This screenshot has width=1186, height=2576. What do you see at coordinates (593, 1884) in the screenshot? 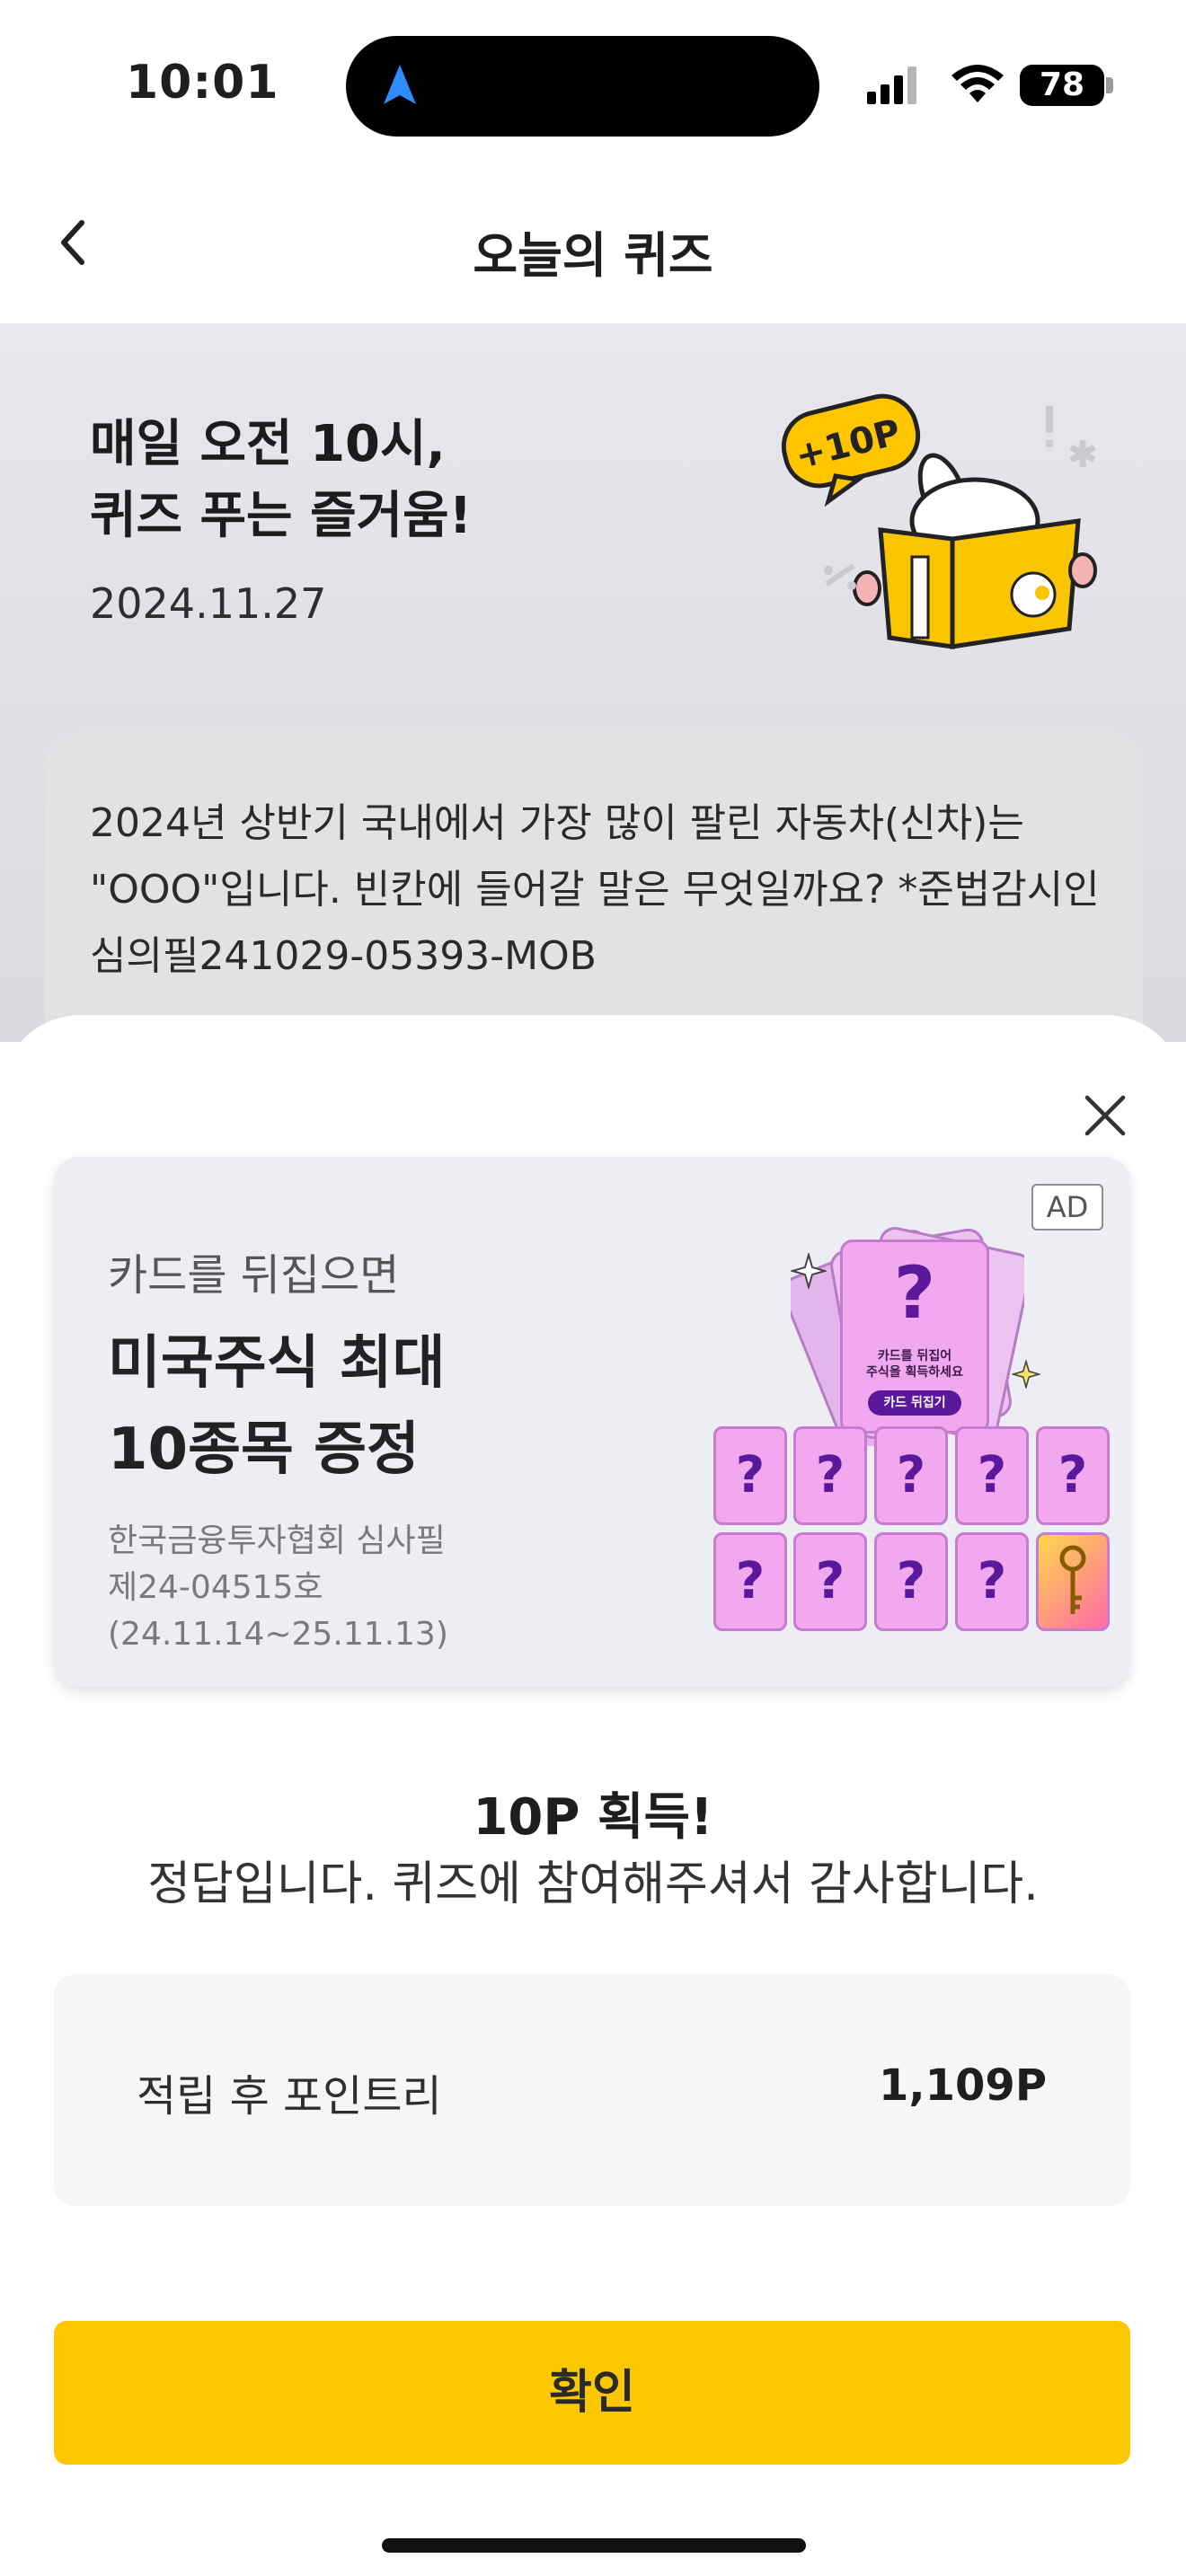
I see `reward-message: 정답입니다. 퀴즈에 참여해주셔서 감사합니다.` at bounding box center [593, 1884].